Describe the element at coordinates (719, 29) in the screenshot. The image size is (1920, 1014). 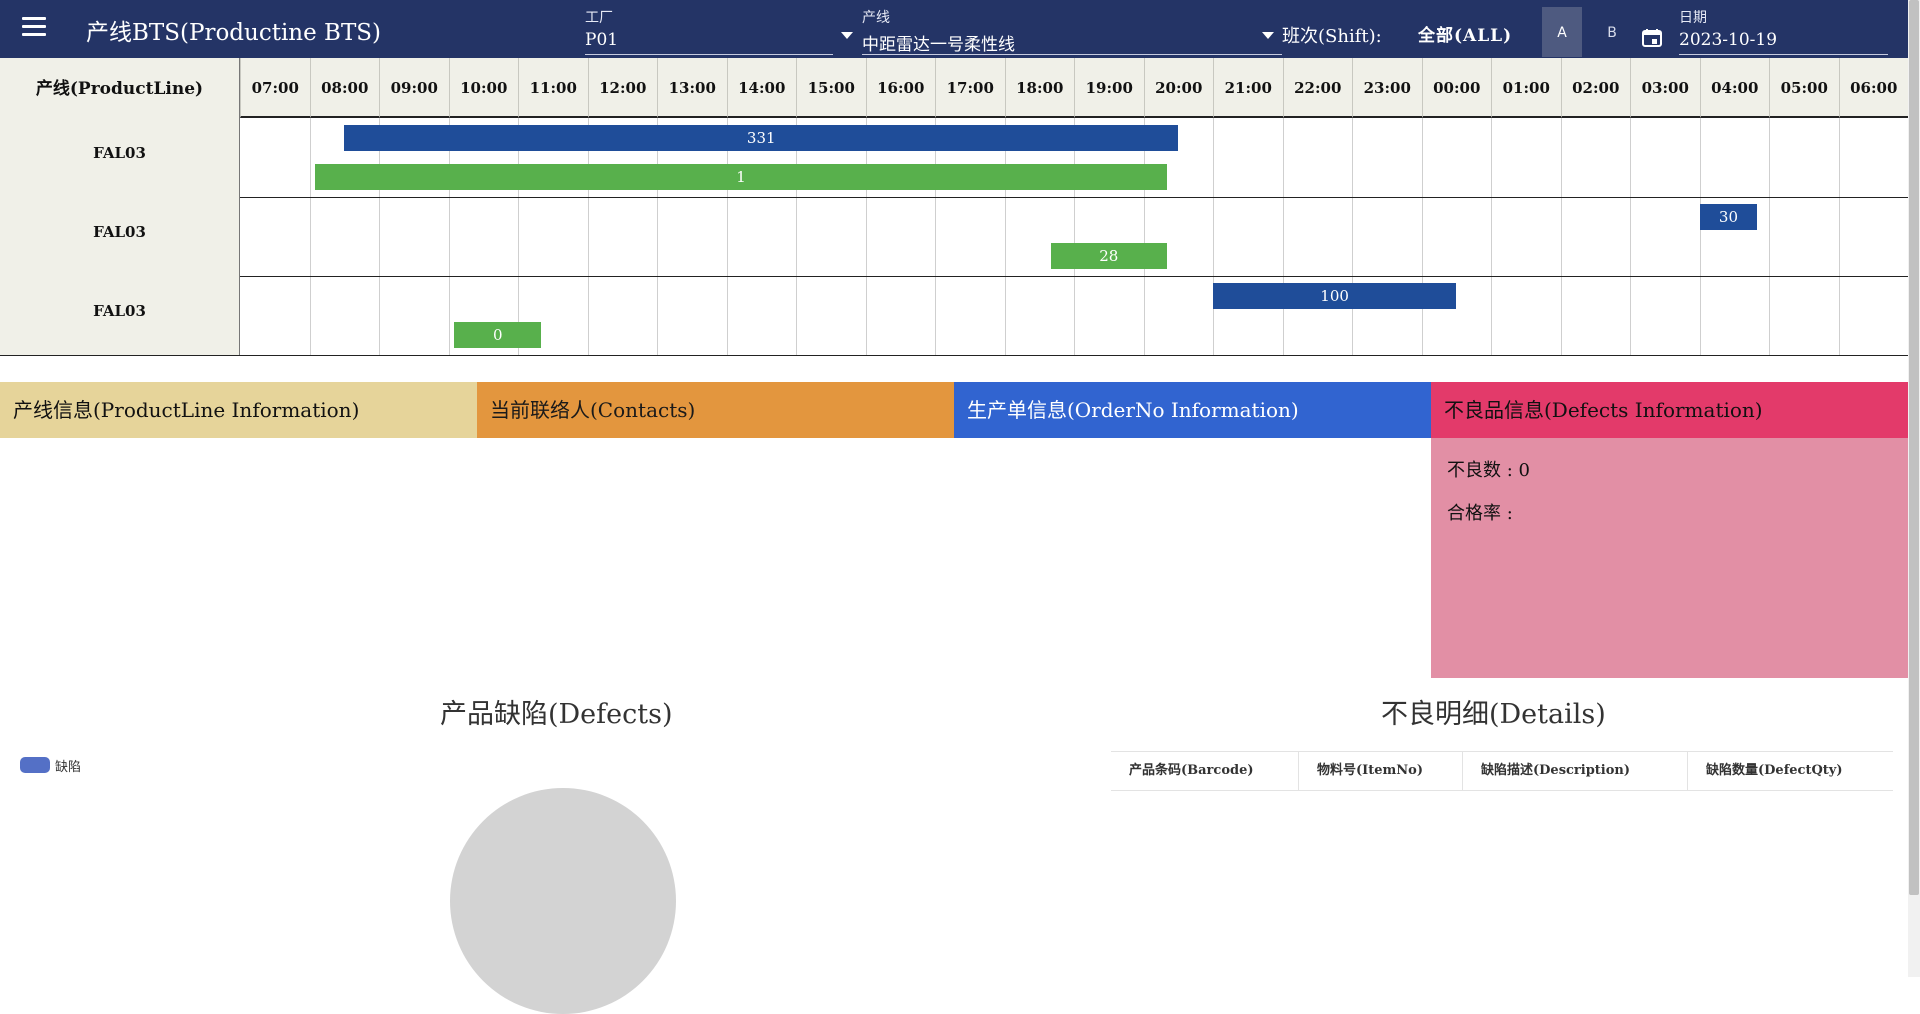
I see `factory-select: 工厂 P01` at that location.